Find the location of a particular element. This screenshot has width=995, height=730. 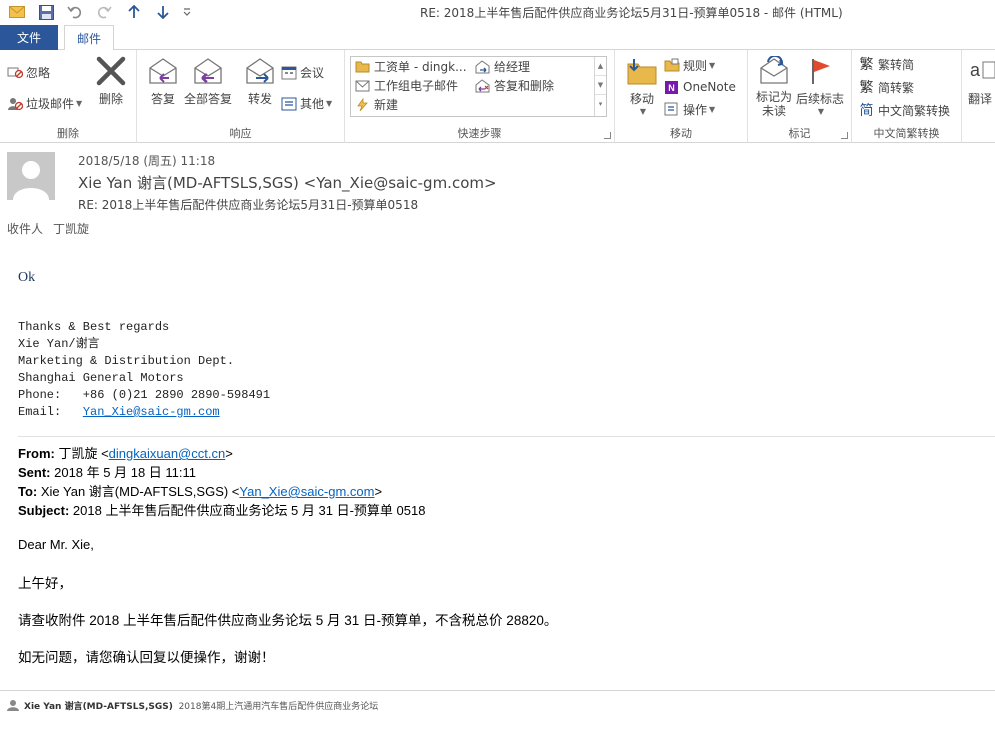

meeting-button: 会议 is located at coordinates (302, 72).